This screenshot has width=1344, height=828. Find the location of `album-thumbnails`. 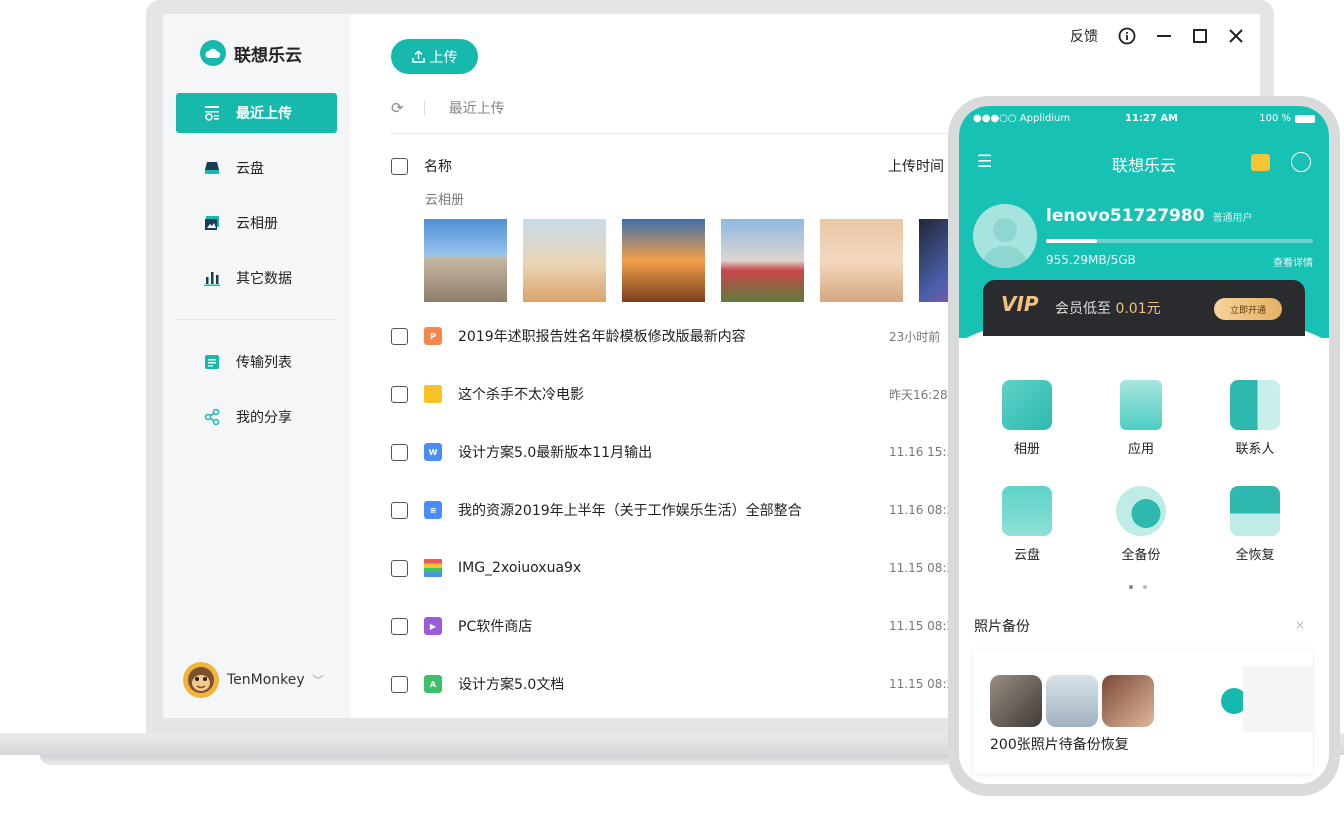

album-thumbnails is located at coordinates (713, 260).